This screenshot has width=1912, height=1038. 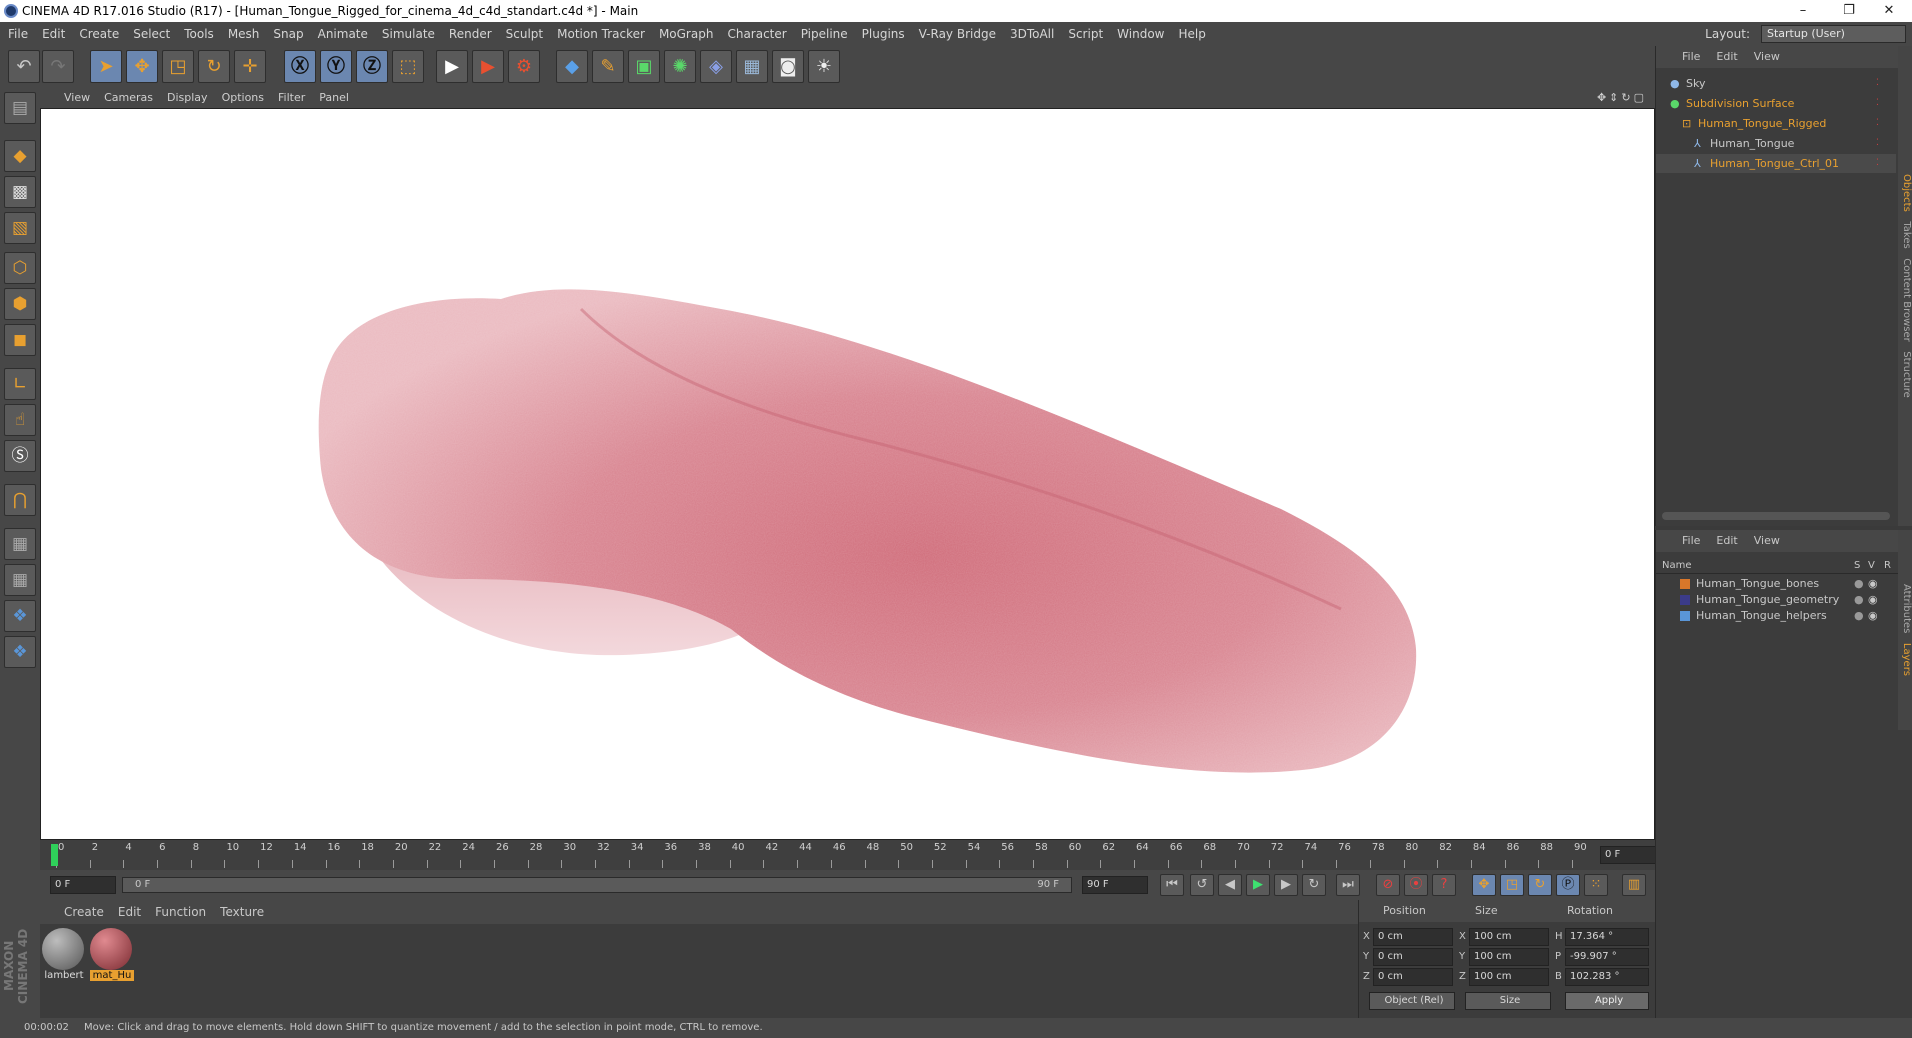 What do you see at coordinates (1776, 584) in the screenshot?
I see `layer-row: Human_Tongue_bones ● ◉` at bounding box center [1776, 584].